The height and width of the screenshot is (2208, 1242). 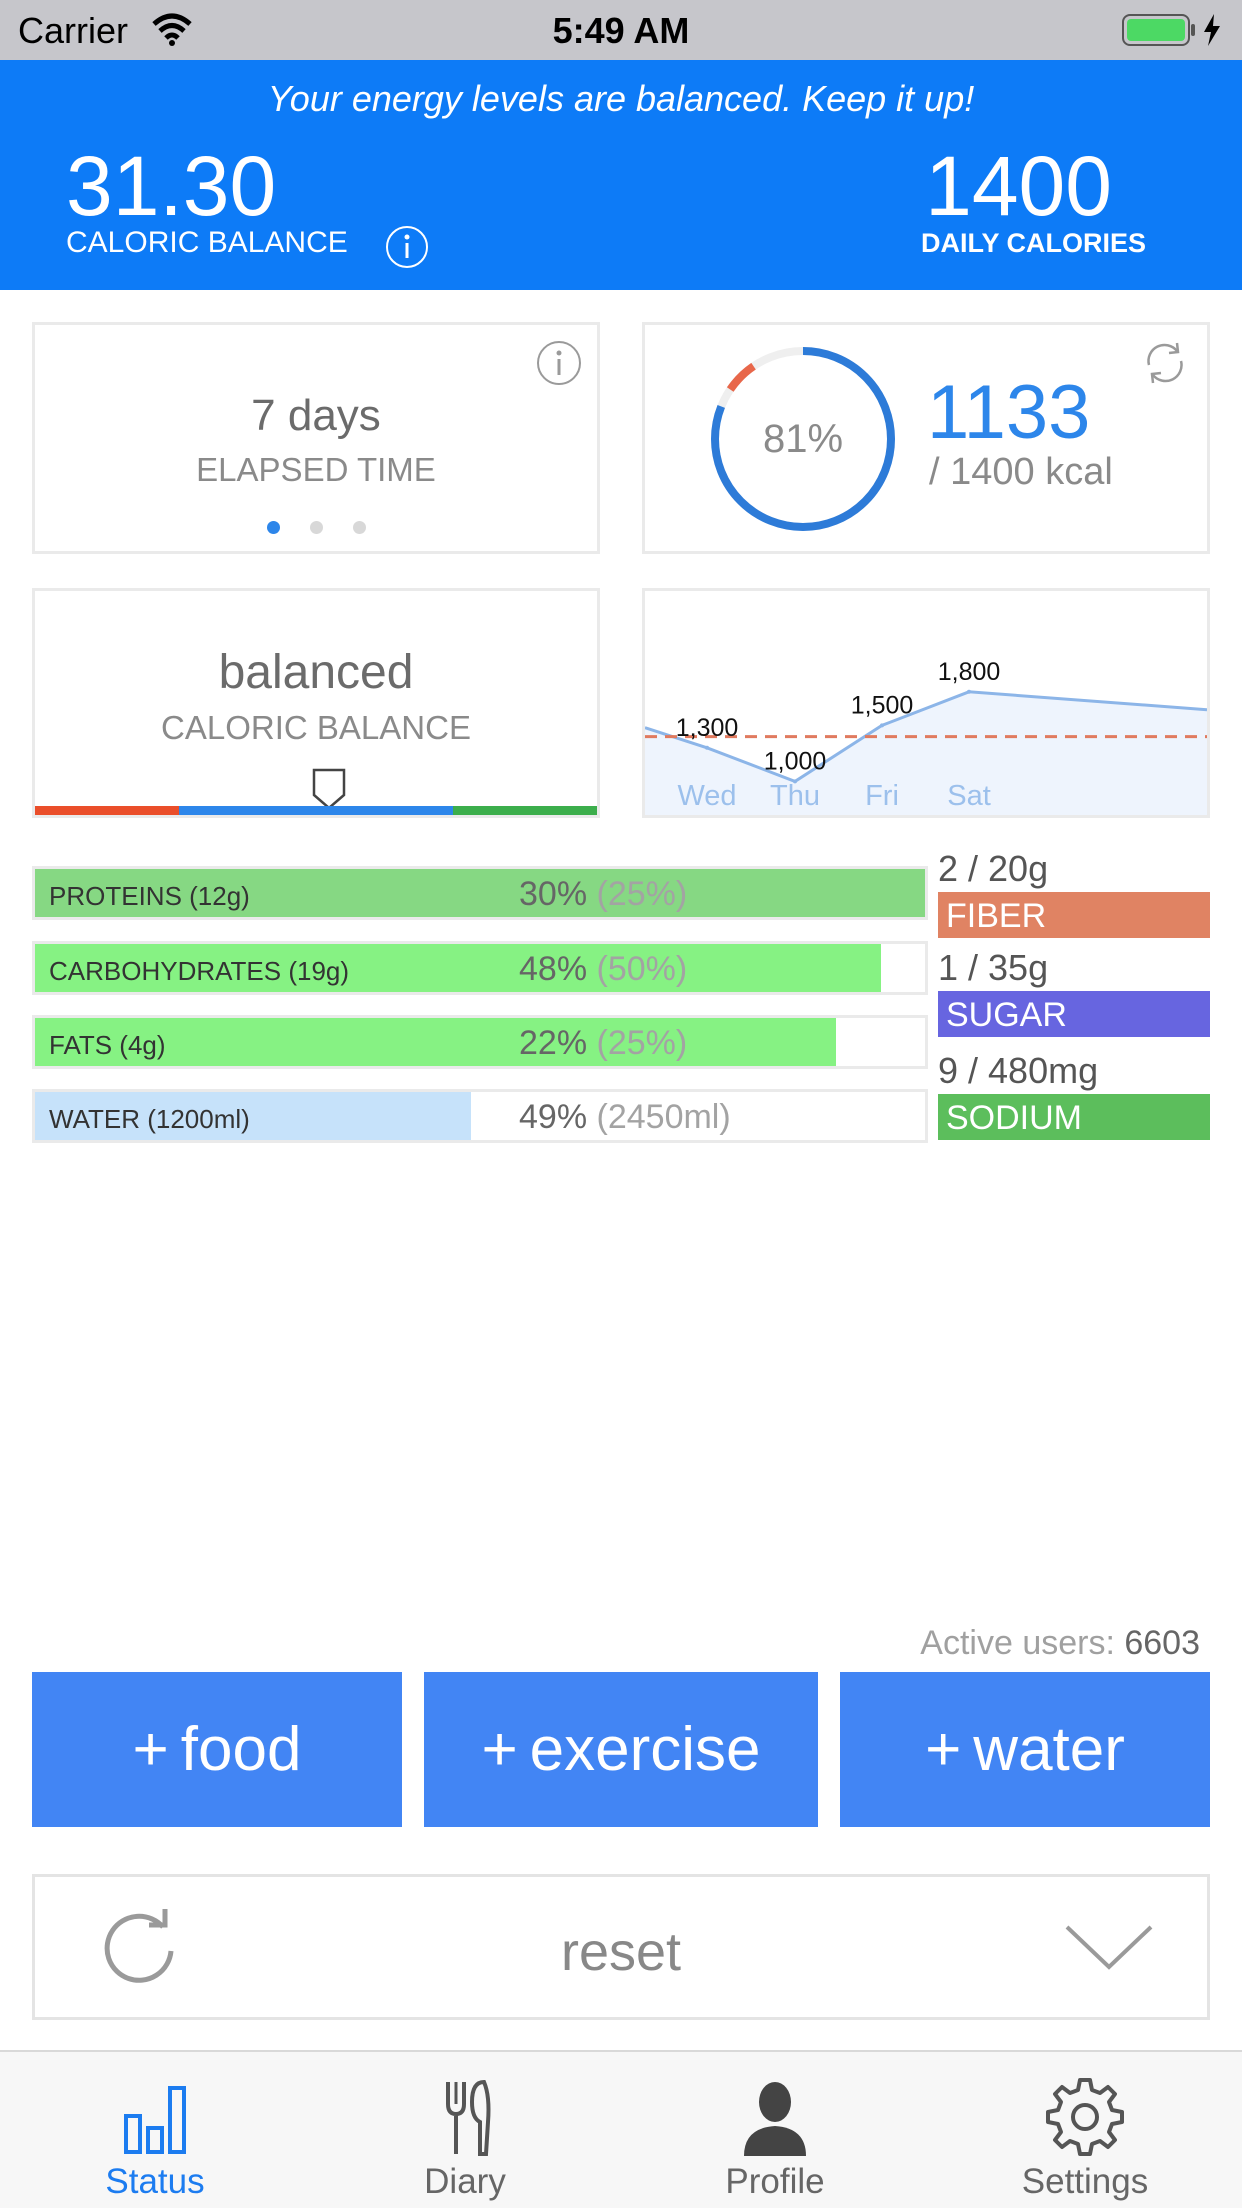 I want to click on tab-bar: Status Diary Profile Settings, so click(x=621, y=2129).